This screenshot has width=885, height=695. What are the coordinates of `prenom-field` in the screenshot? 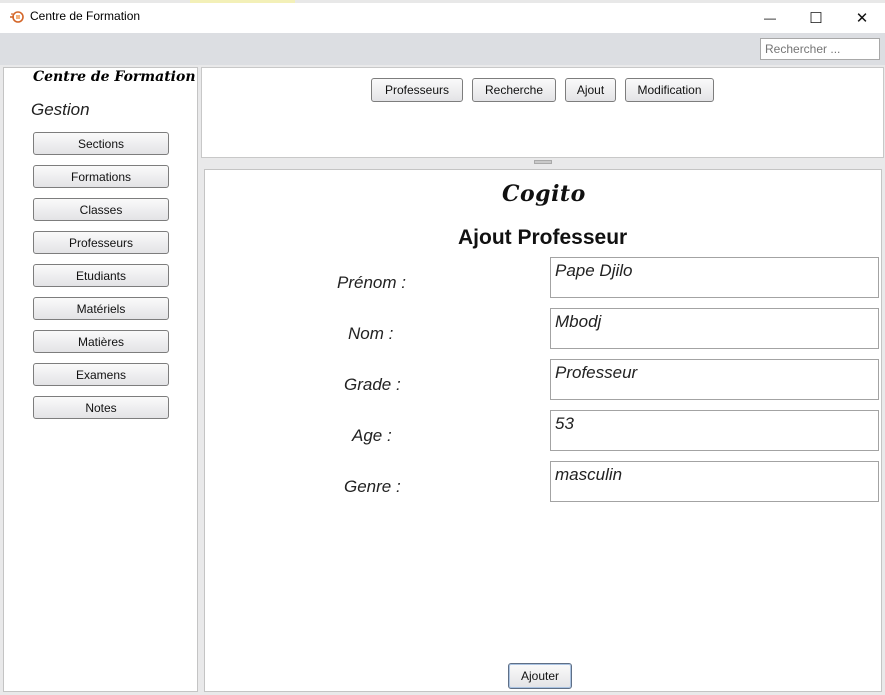 It's located at (714, 277).